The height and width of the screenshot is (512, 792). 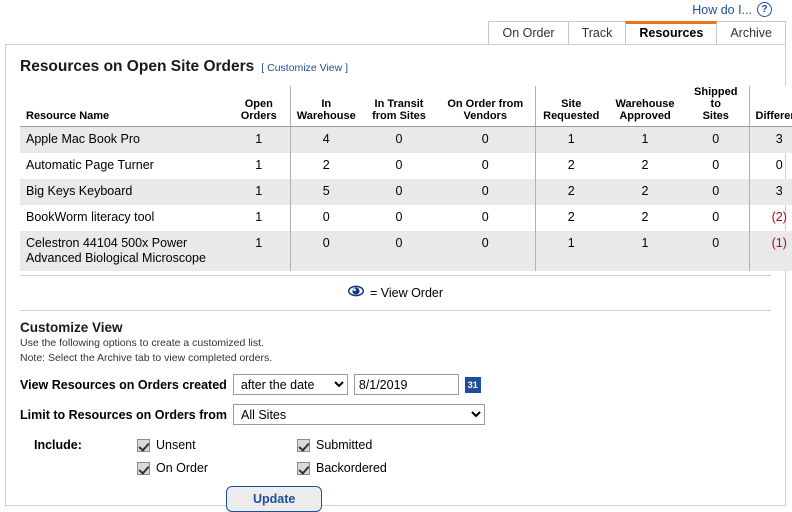 What do you see at coordinates (124, 192) in the screenshot?
I see `cell-resource-name: Big Keys Keyboard` at bounding box center [124, 192].